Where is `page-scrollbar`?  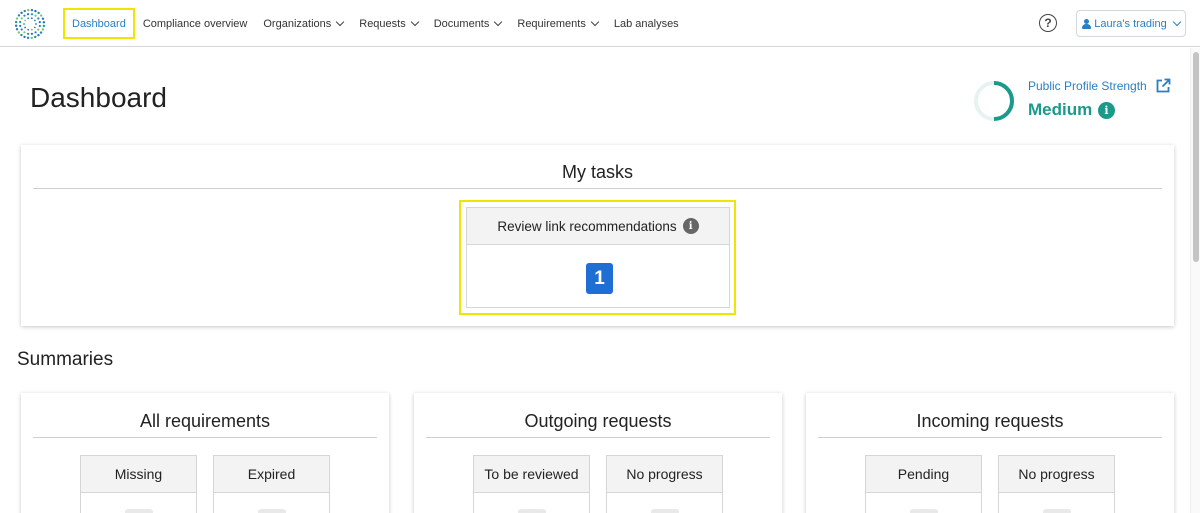
page-scrollbar is located at coordinates (1195, 280).